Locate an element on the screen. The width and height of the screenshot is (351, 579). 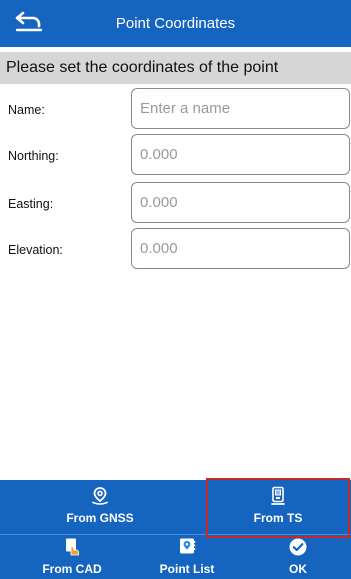
page-title: Point Coordinates is located at coordinates (175, 23).